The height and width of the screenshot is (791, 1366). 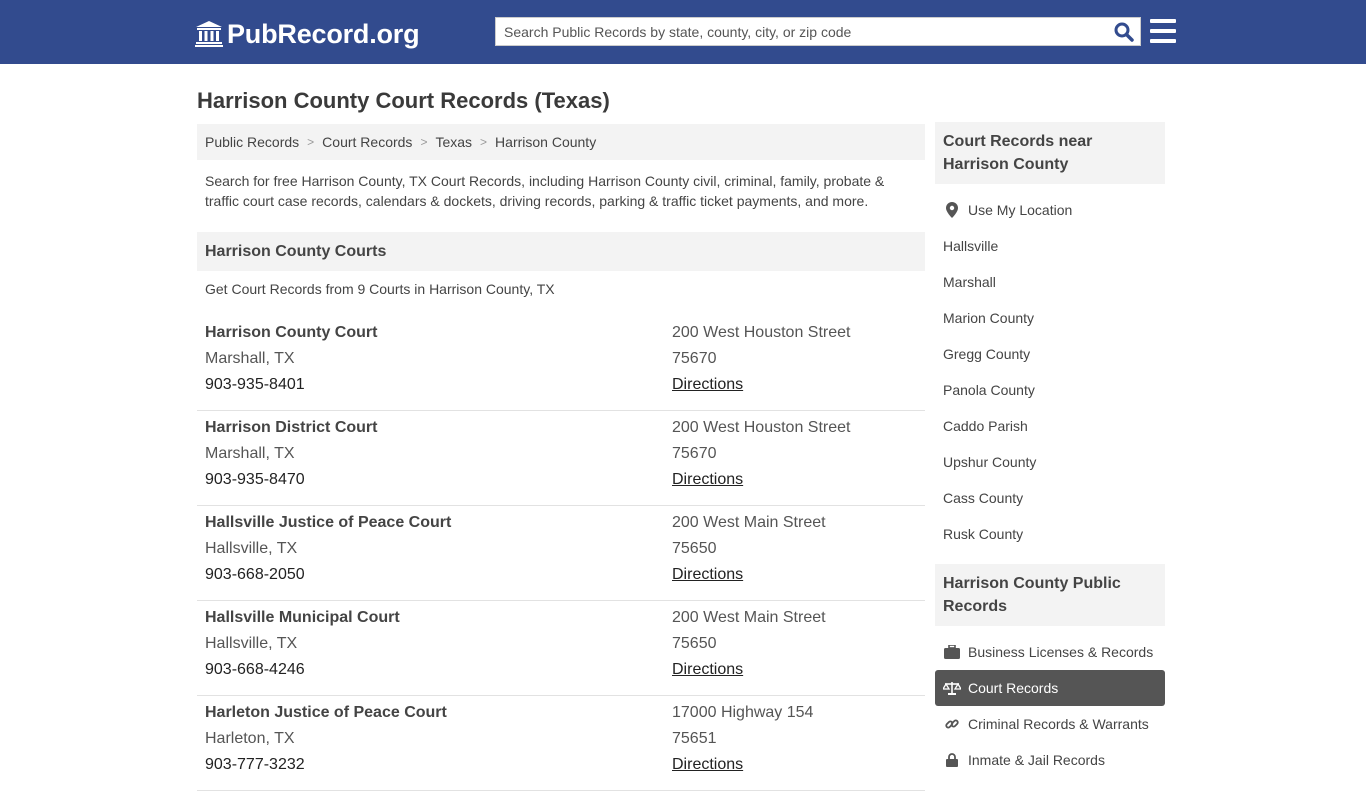 I want to click on search-input, so click(x=802, y=31).